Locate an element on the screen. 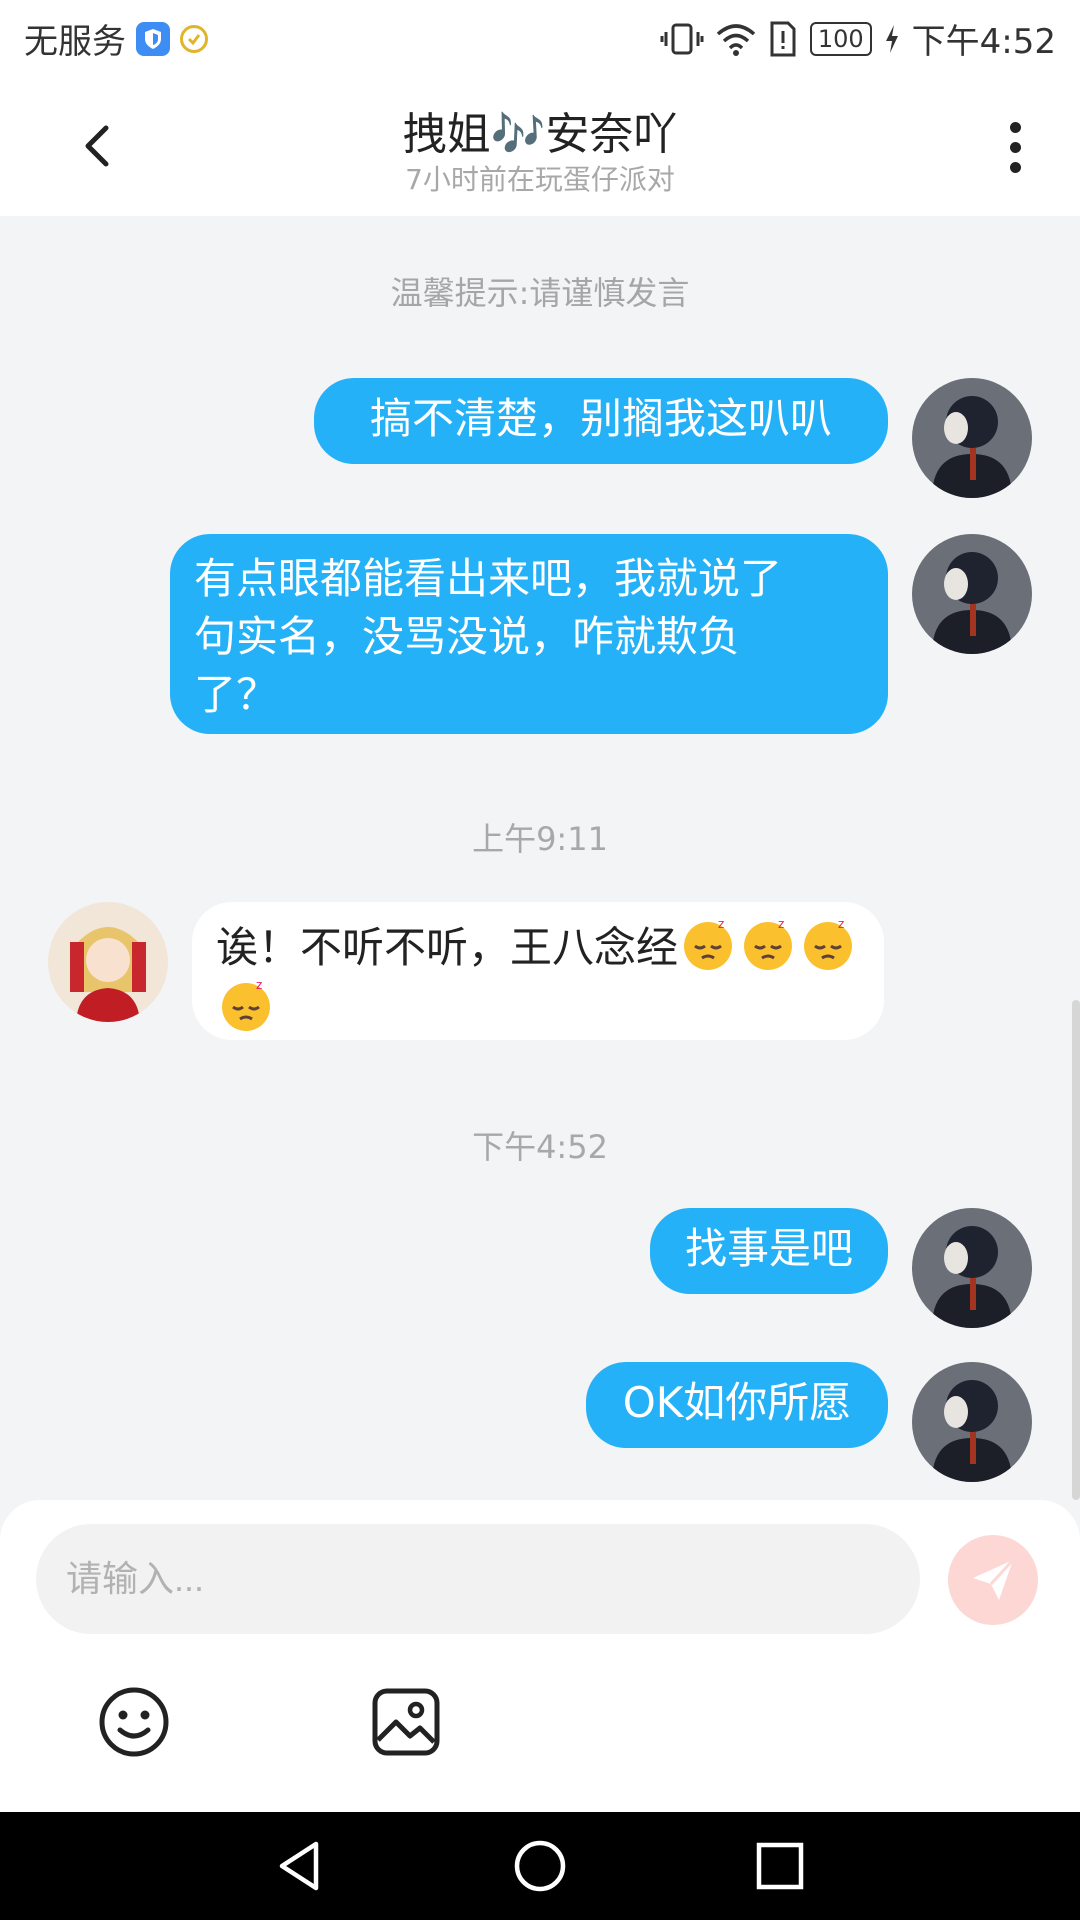 The height and width of the screenshot is (1920, 1080). more-vertical-icon is located at coordinates (1015, 127).